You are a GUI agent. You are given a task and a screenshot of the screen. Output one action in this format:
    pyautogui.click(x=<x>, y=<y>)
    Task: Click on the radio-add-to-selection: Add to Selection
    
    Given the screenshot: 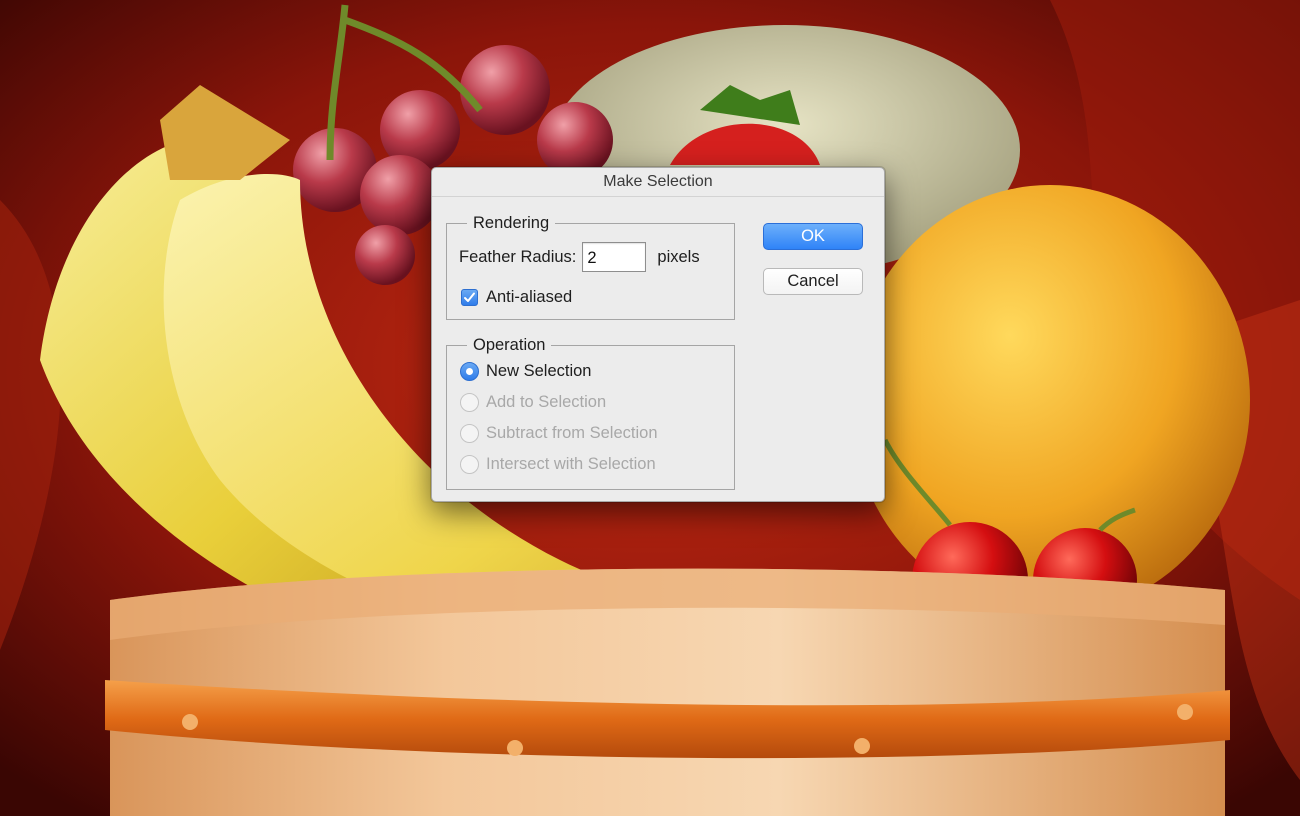 What is the action you would take?
    pyautogui.click(x=533, y=402)
    